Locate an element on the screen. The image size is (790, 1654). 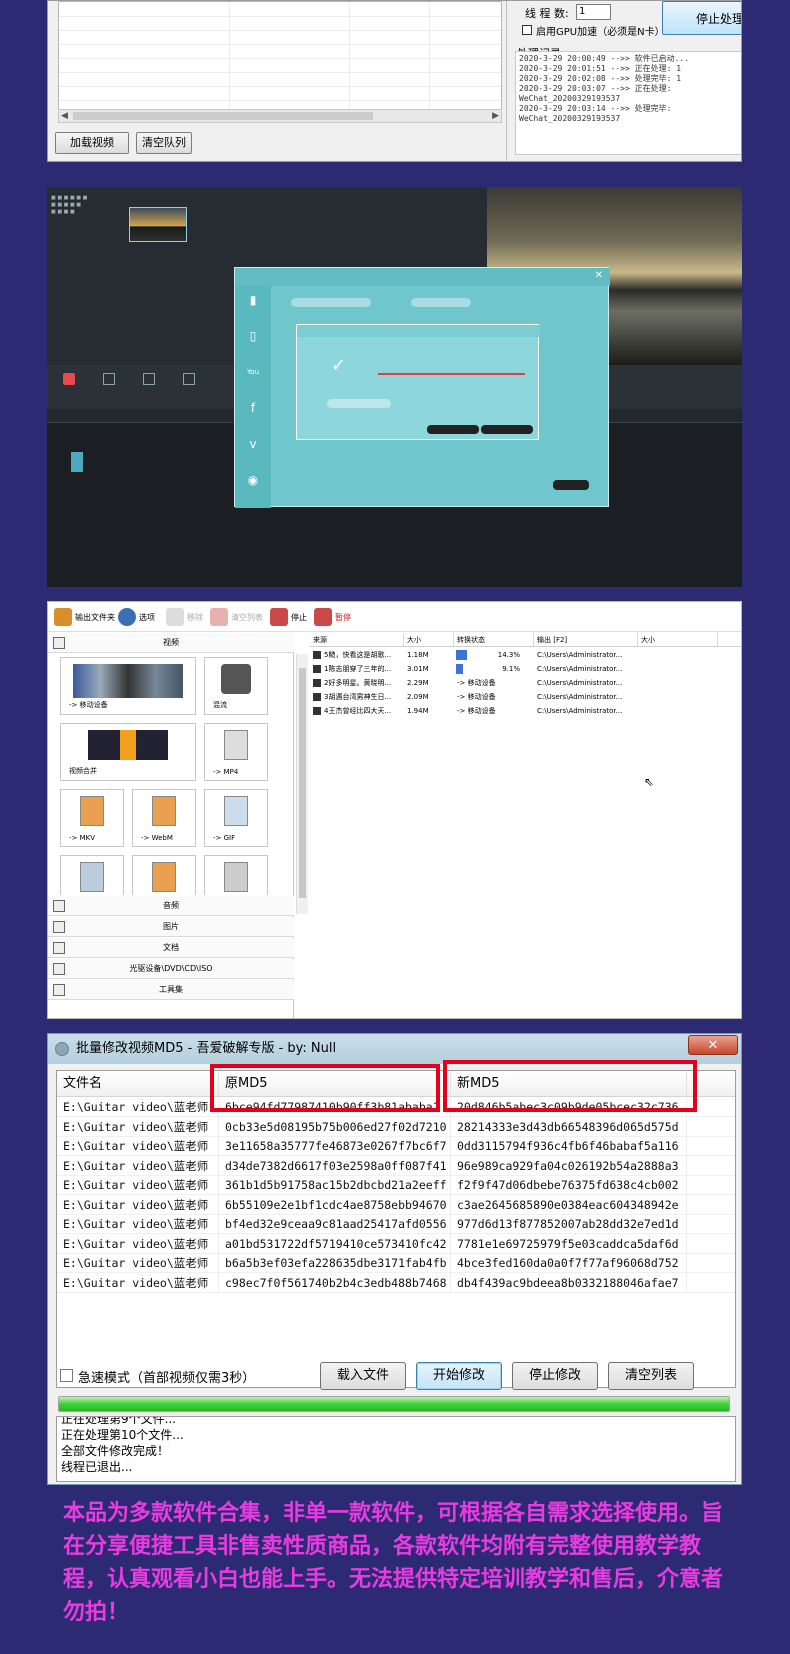
options-button: 选项 is located at coordinates (136, 617).